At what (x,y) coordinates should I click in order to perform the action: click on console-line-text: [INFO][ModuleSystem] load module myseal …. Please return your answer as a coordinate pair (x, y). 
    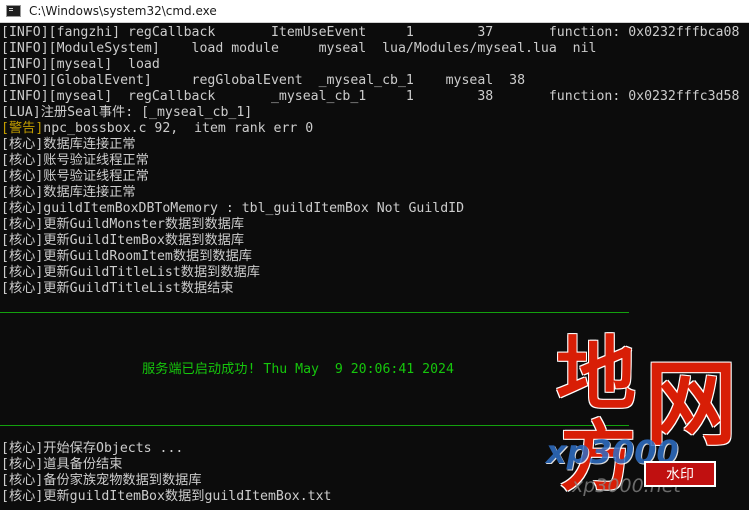
    Looking at the image, I should click on (299, 48).